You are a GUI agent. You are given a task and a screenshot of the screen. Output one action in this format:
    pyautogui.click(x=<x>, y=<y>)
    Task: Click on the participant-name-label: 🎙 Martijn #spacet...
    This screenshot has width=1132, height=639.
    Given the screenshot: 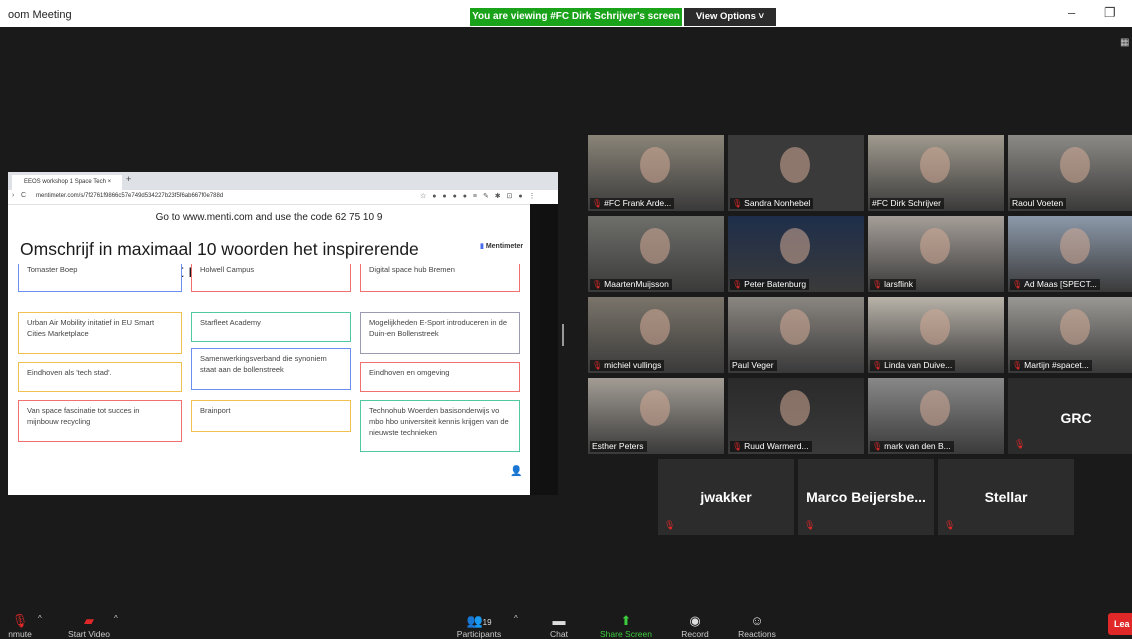 What is the action you would take?
    pyautogui.click(x=1051, y=365)
    